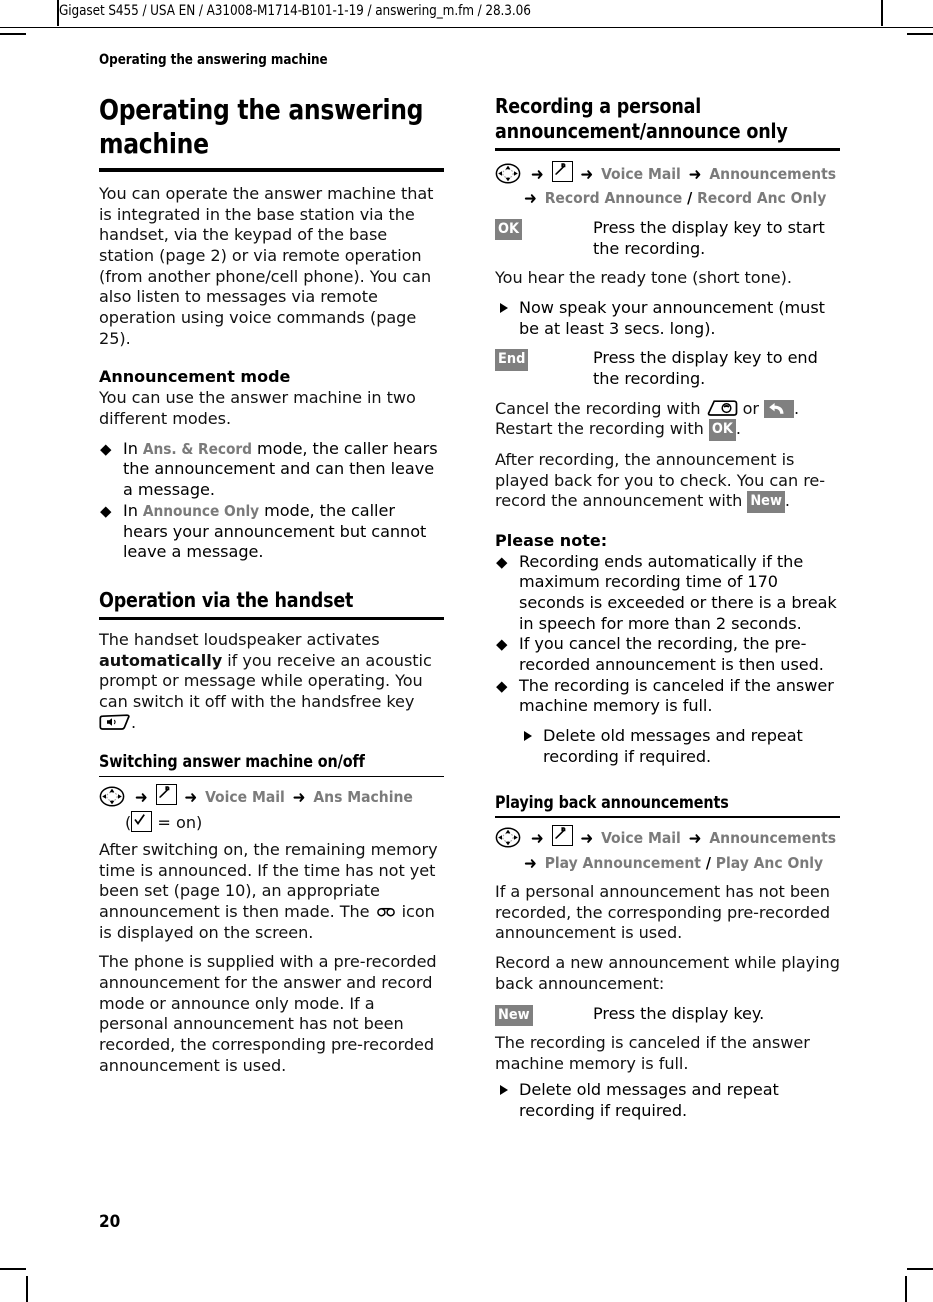 The width and height of the screenshot is (933, 1302). What do you see at coordinates (232, 761) in the screenshot?
I see `heading-switching-answer-machine: Switching answer machine on/off` at bounding box center [232, 761].